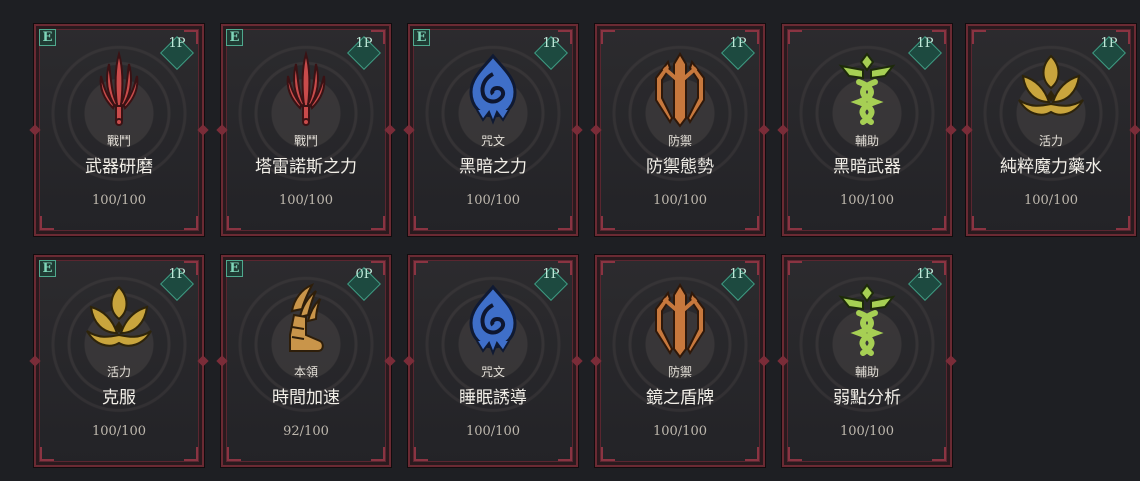 The image size is (1140, 481). What do you see at coordinates (118, 372) in the screenshot?
I see `card-category: 活力` at bounding box center [118, 372].